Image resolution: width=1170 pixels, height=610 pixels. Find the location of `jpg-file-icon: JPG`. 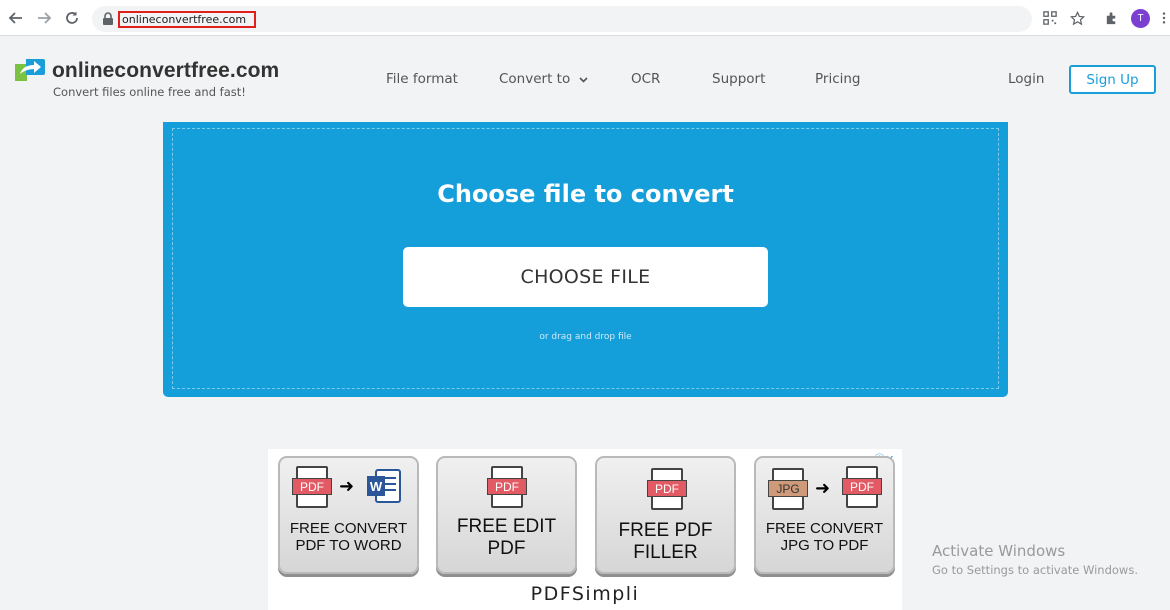

jpg-file-icon: JPG is located at coordinates (788, 490).